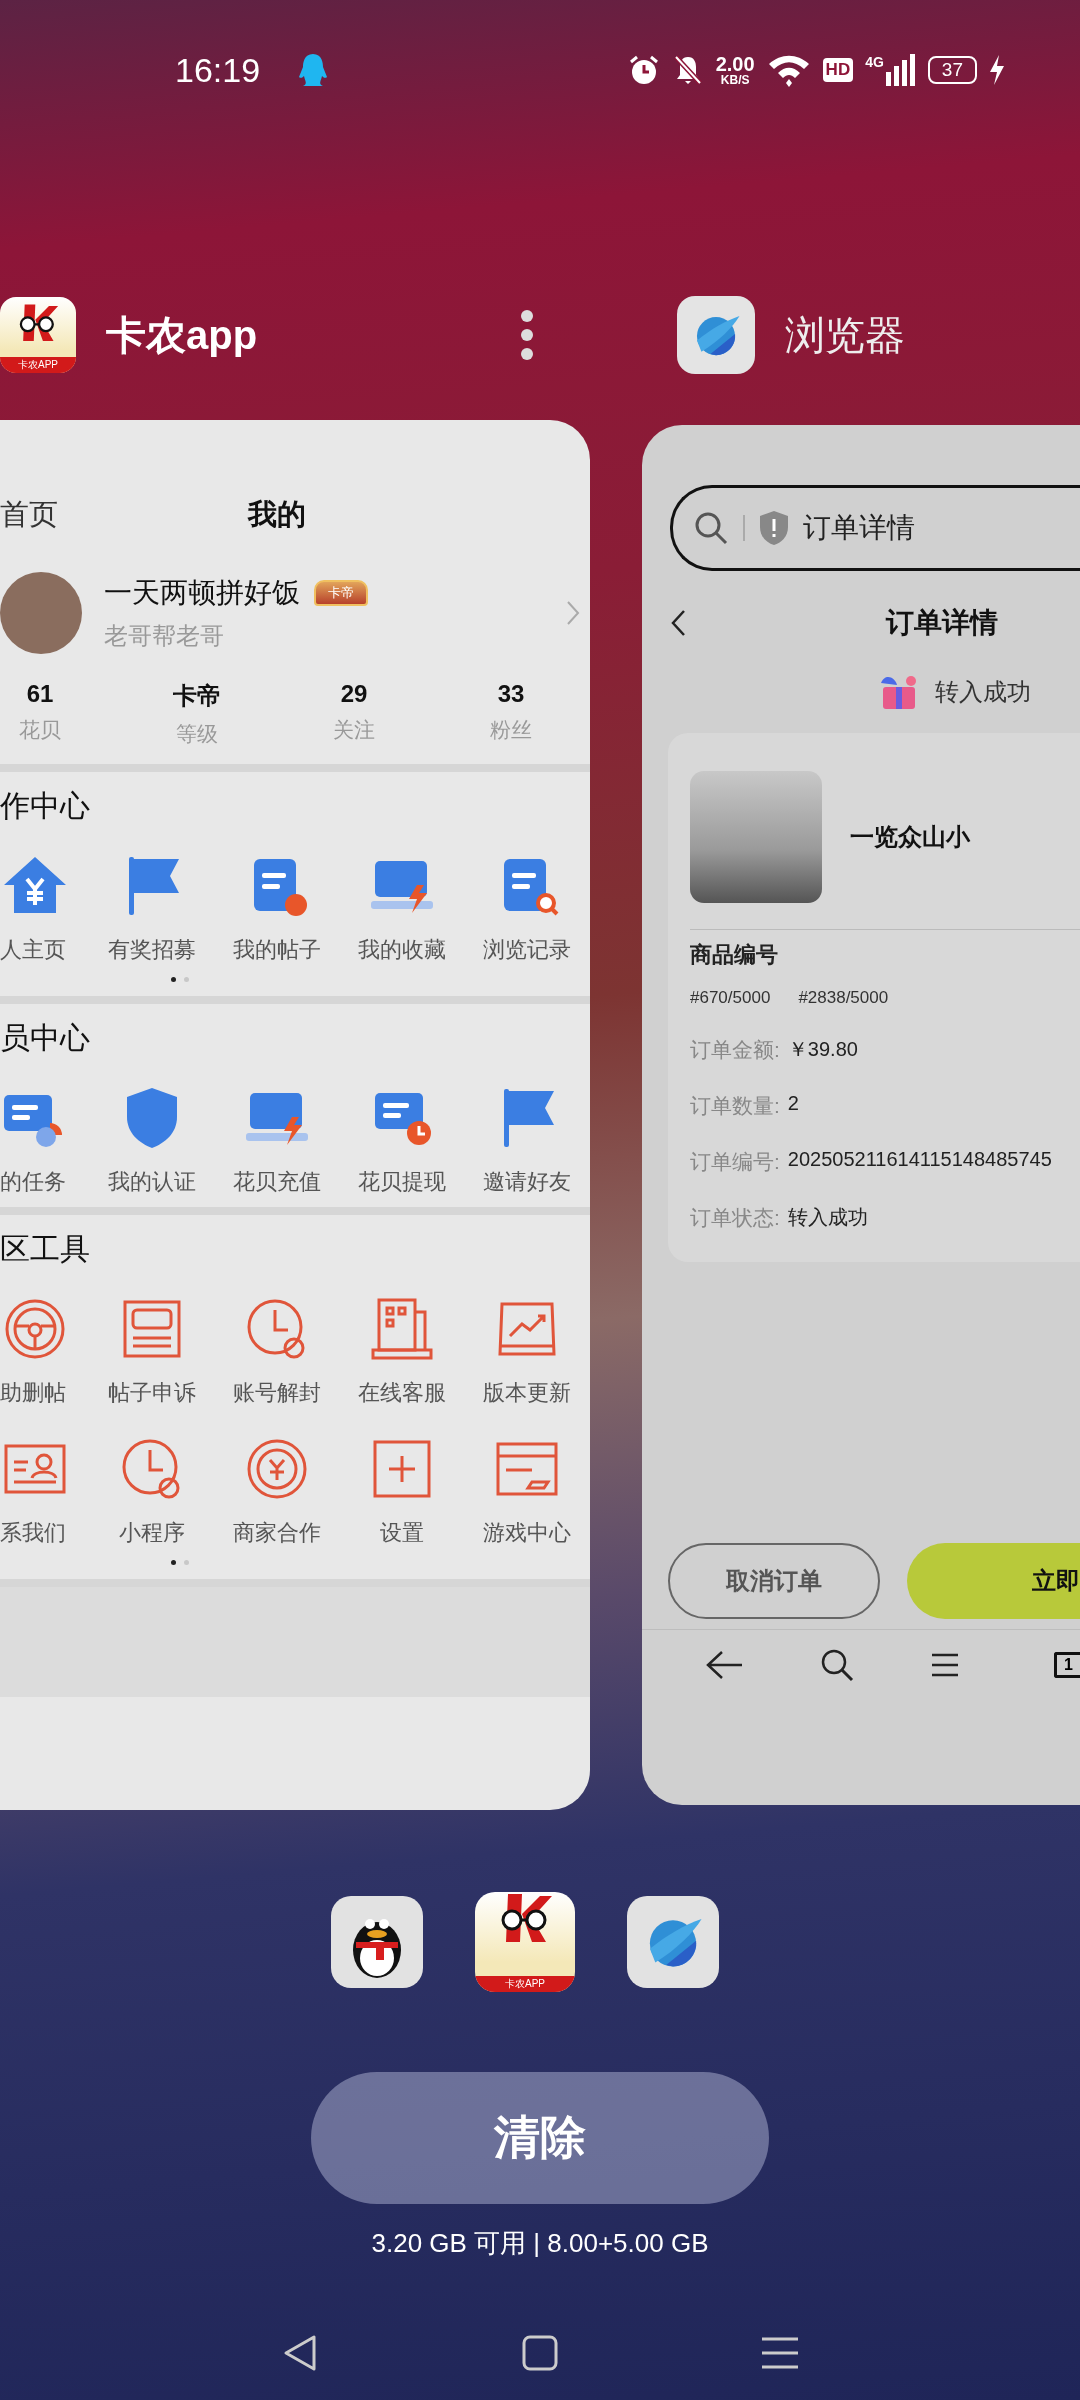 The height and width of the screenshot is (2400, 1080). Describe the element at coordinates (724, 1665) in the screenshot. I see `back-arrow-icon` at that location.